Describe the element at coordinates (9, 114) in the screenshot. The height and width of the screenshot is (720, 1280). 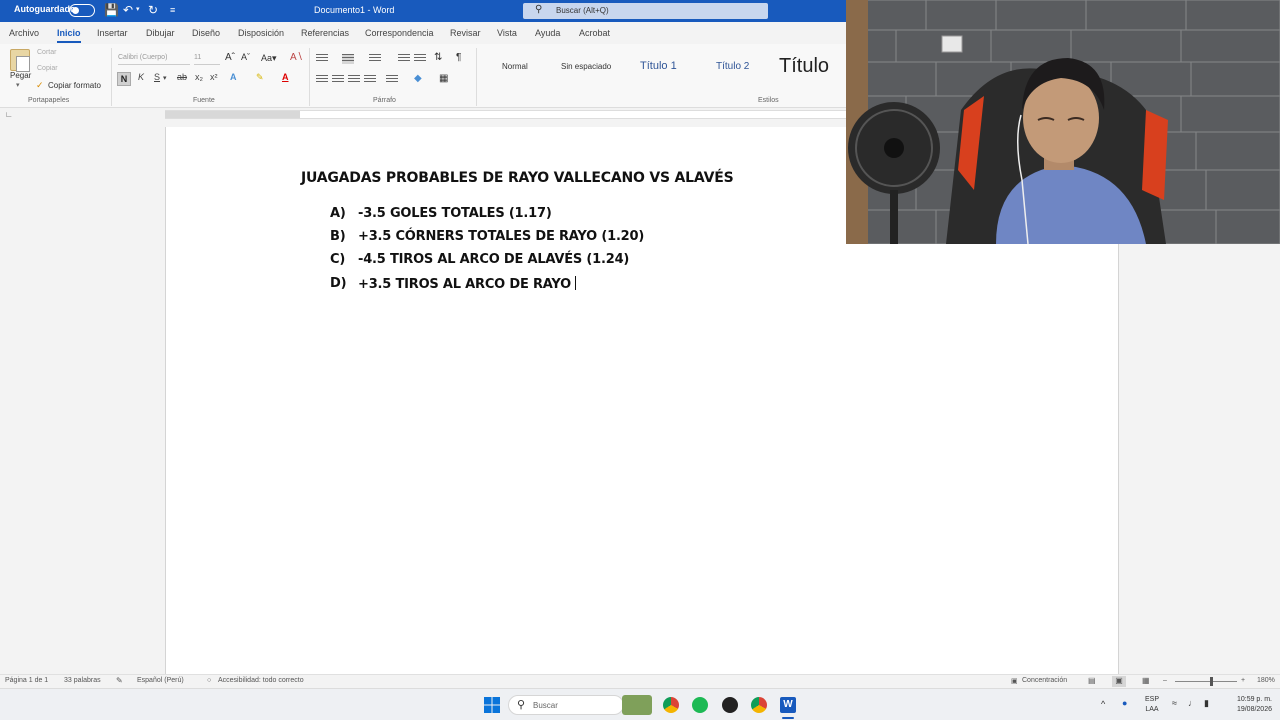
I see `tab-selector: ∟` at that location.